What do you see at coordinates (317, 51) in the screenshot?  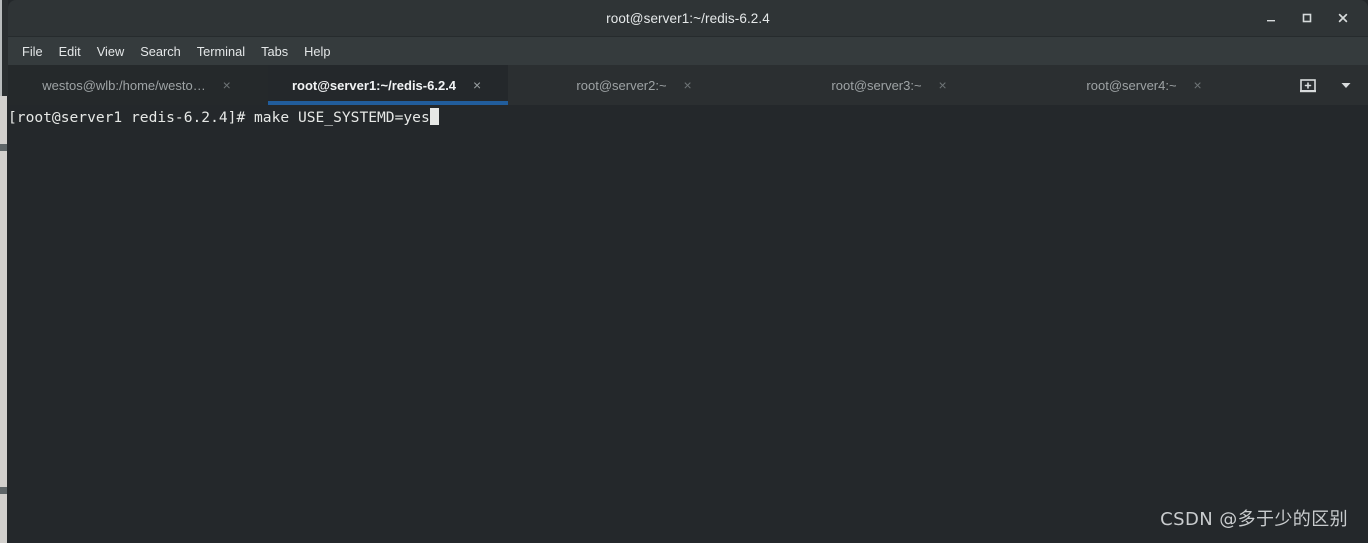 I see `menu-item-help: Help` at bounding box center [317, 51].